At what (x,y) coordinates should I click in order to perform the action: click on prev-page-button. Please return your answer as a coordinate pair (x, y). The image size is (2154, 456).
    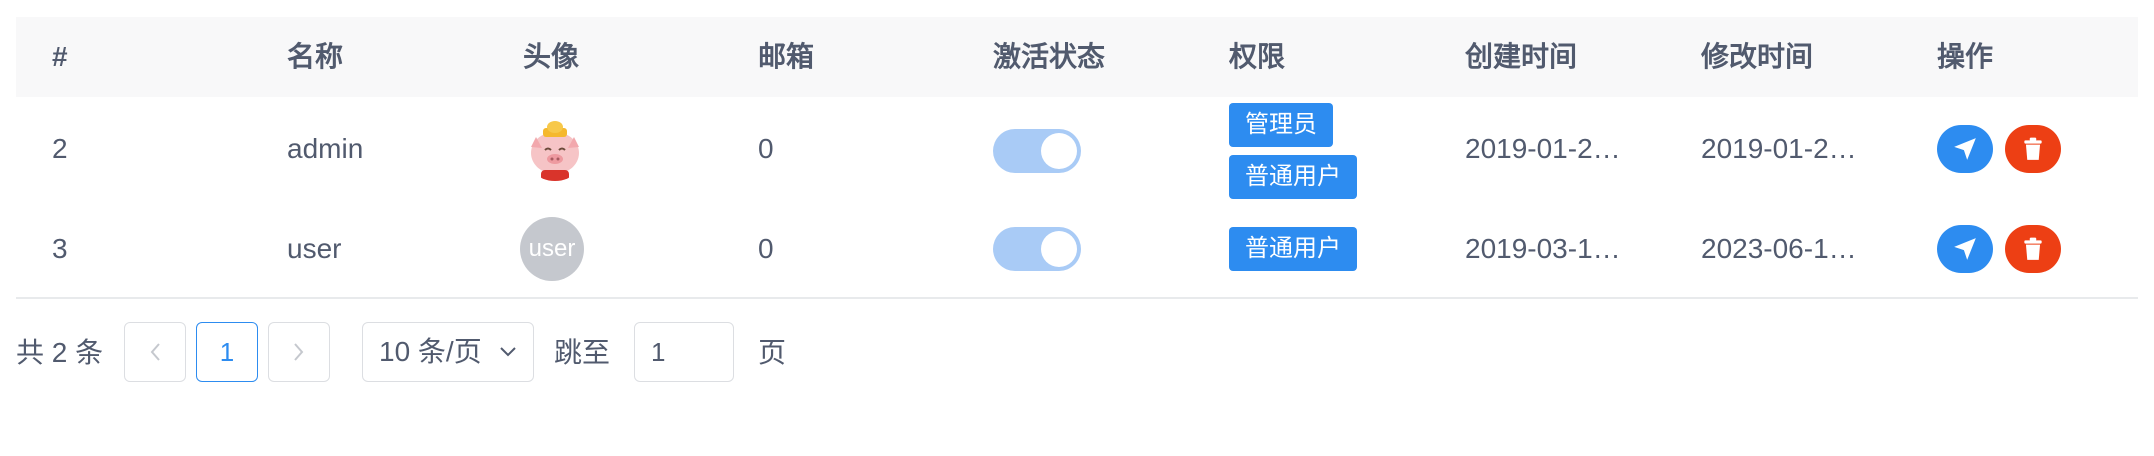
    Looking at the image, I should click on (155, 352).